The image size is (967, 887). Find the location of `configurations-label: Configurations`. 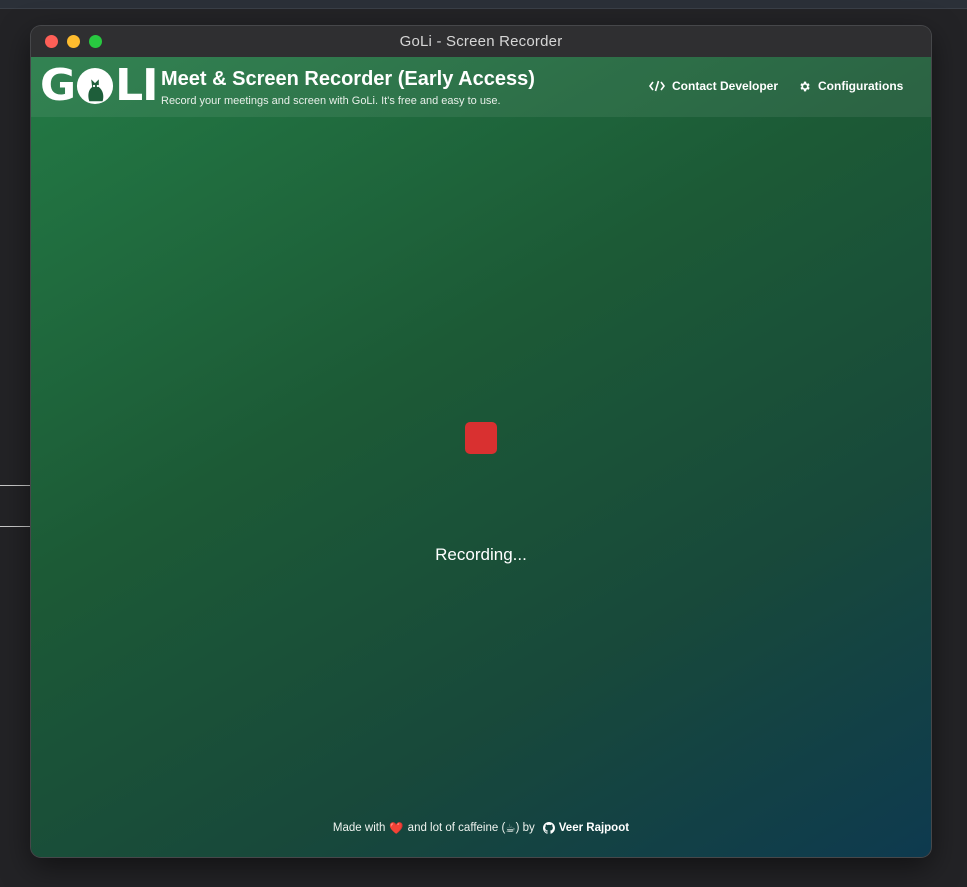

configurations-label: Configurations is located at coordinates (861, 86).